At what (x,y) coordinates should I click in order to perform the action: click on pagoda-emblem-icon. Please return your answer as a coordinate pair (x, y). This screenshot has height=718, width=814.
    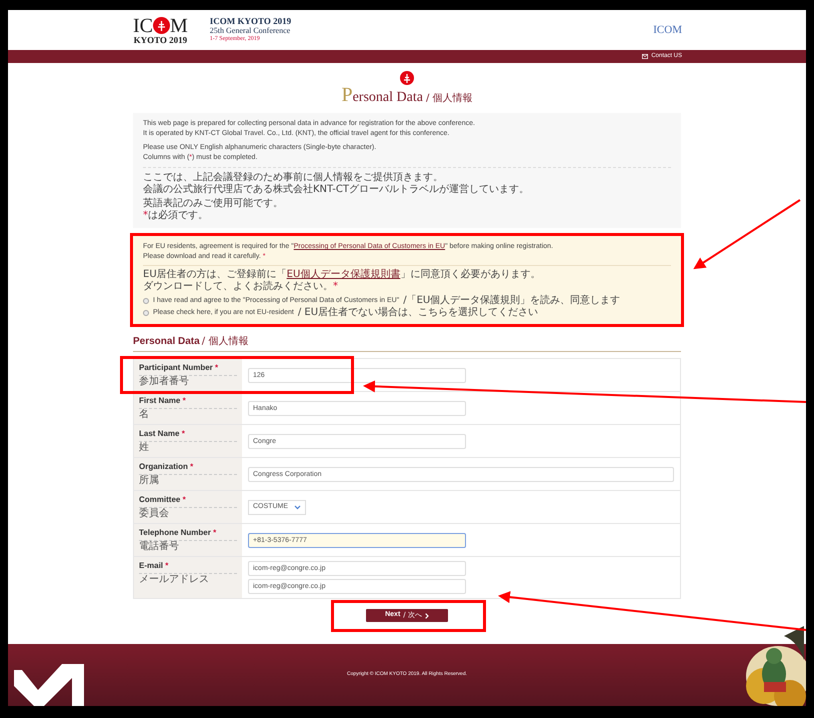
    Looking at the image, I should click on (407, 78).